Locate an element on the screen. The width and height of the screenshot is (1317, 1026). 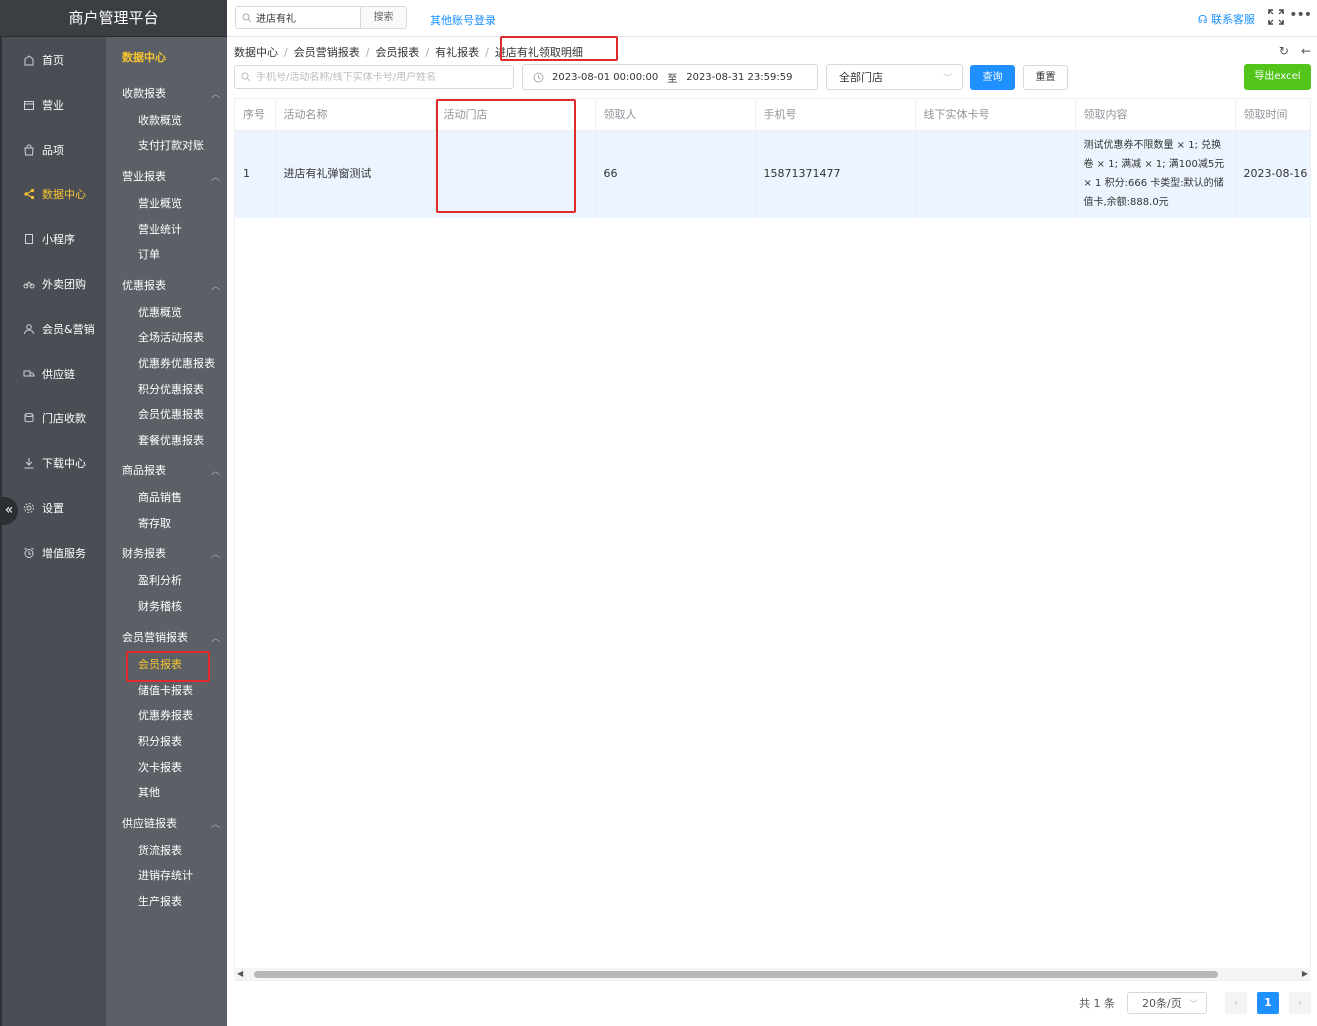
column-header: 领取时间 is located at coordinates (1272, 115).